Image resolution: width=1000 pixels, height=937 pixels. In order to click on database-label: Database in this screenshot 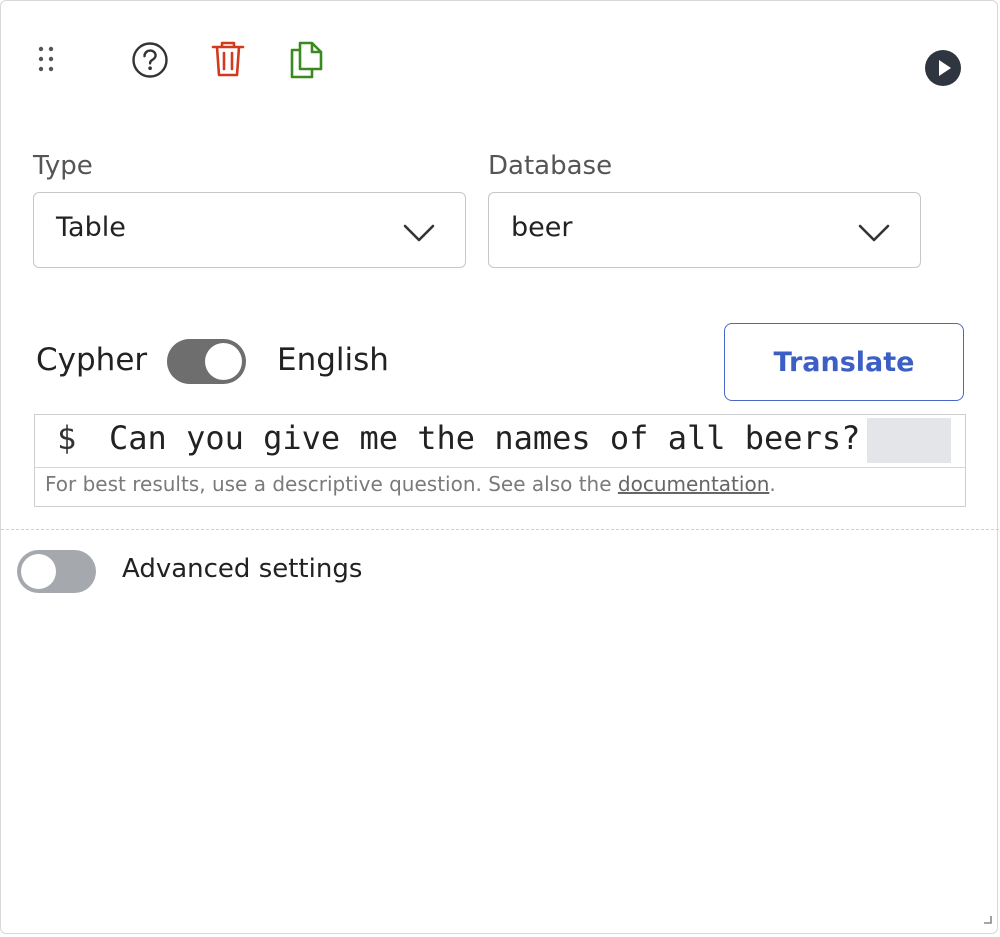, I will do `click(550, 166)`.